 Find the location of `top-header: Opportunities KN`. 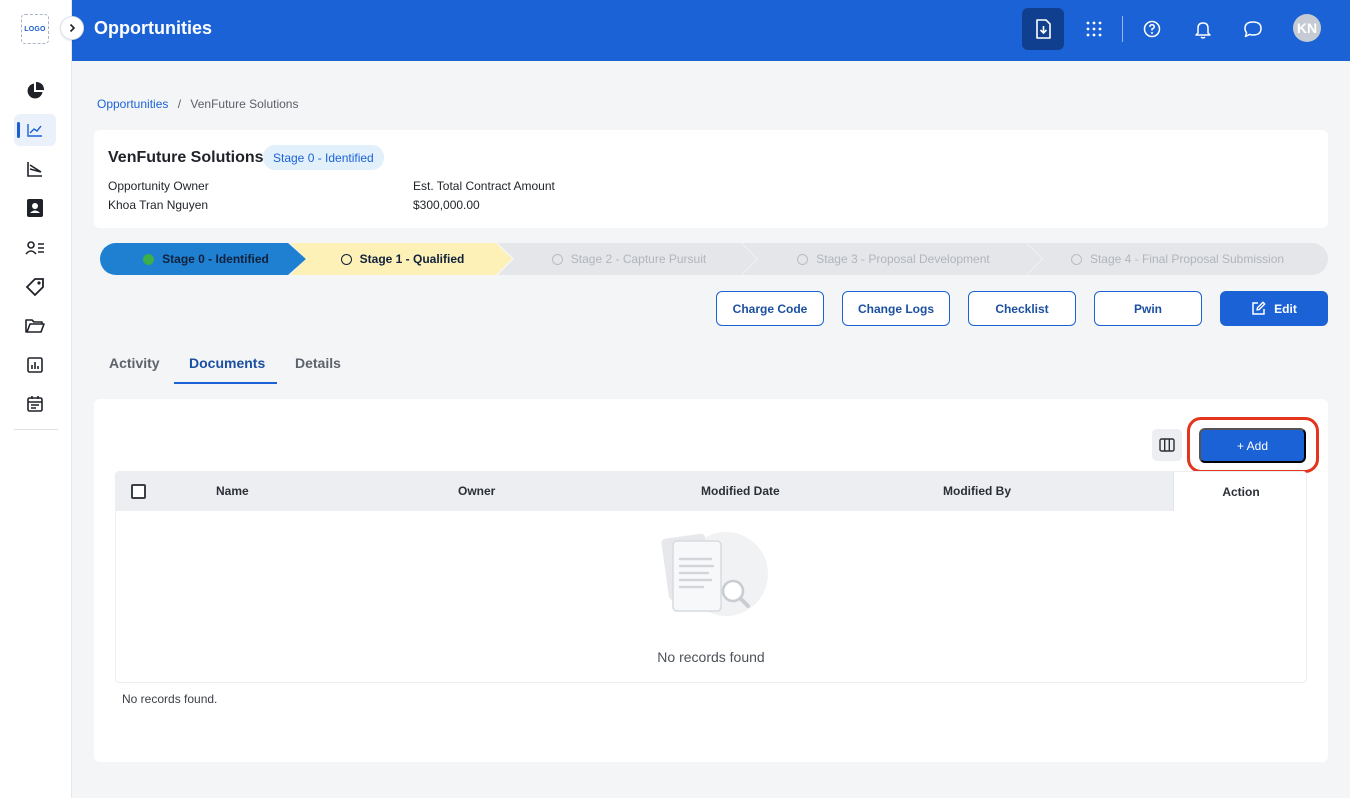

top-header: Opportunities KN is located at coordinates (711, 30).